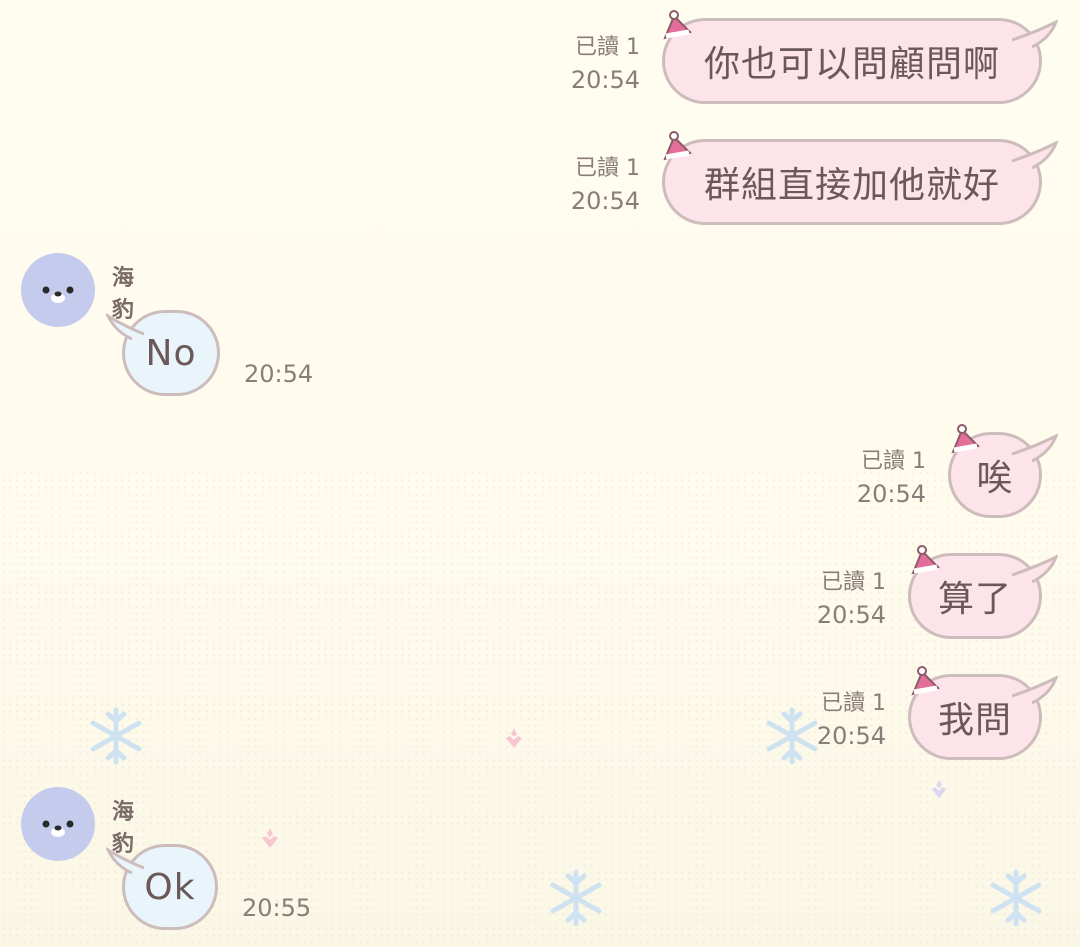 The image size is (1080, 947). Describe the element at coordinates (851, 64) in the screenshot. I see `message-text: 你也可以問顧問啊` at that location.